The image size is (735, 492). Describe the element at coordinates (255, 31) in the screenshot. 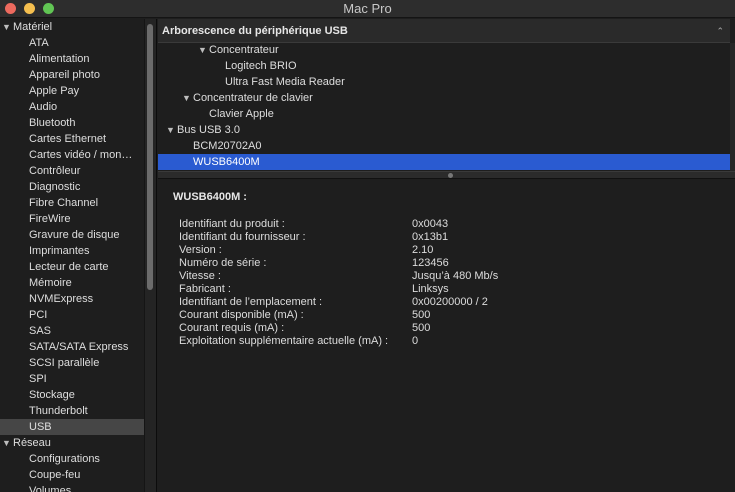

I see `tree-header-label: Arborescence du périphérique USB` at that location.